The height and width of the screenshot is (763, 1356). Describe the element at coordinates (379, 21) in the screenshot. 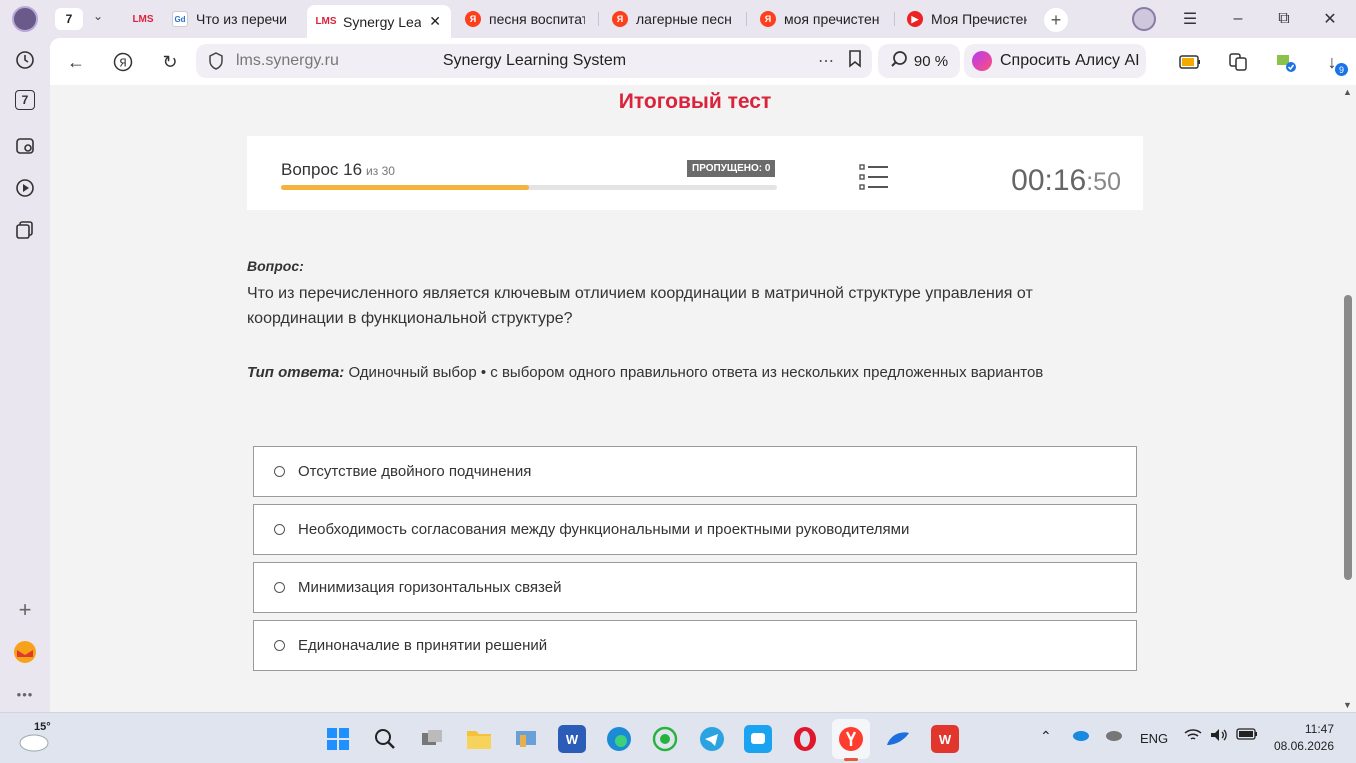

I see `tab-synergy: LMS Synergy Lear ✕` at that location.